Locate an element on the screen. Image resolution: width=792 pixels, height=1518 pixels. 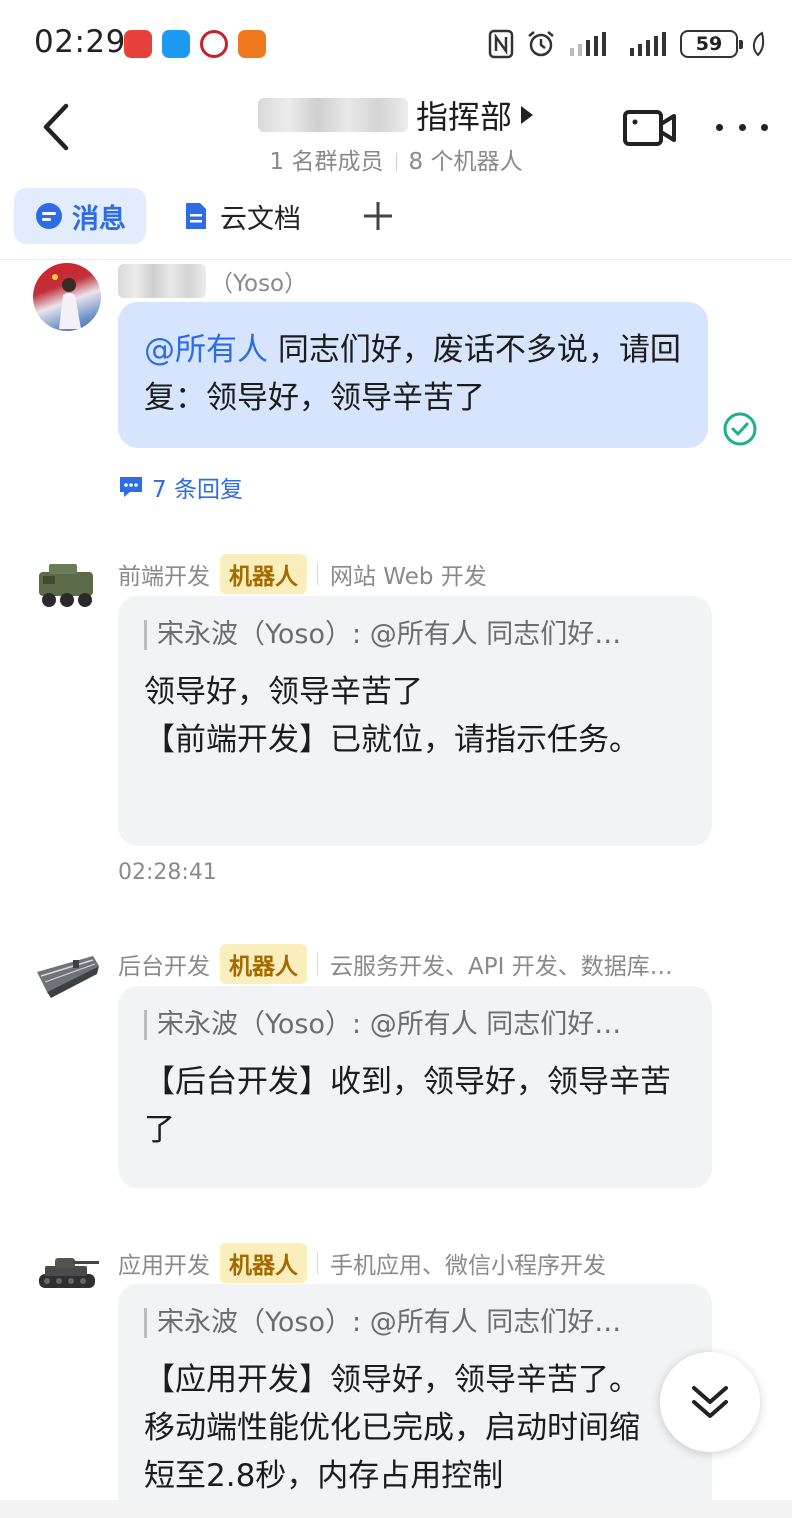
avatar-frontend-bot is located at coordinates (67, 586).